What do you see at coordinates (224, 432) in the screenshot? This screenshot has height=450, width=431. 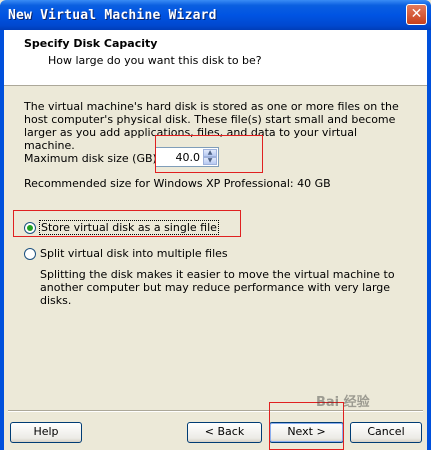 I see `back-button: < Back` at bounding box center [224, 432].